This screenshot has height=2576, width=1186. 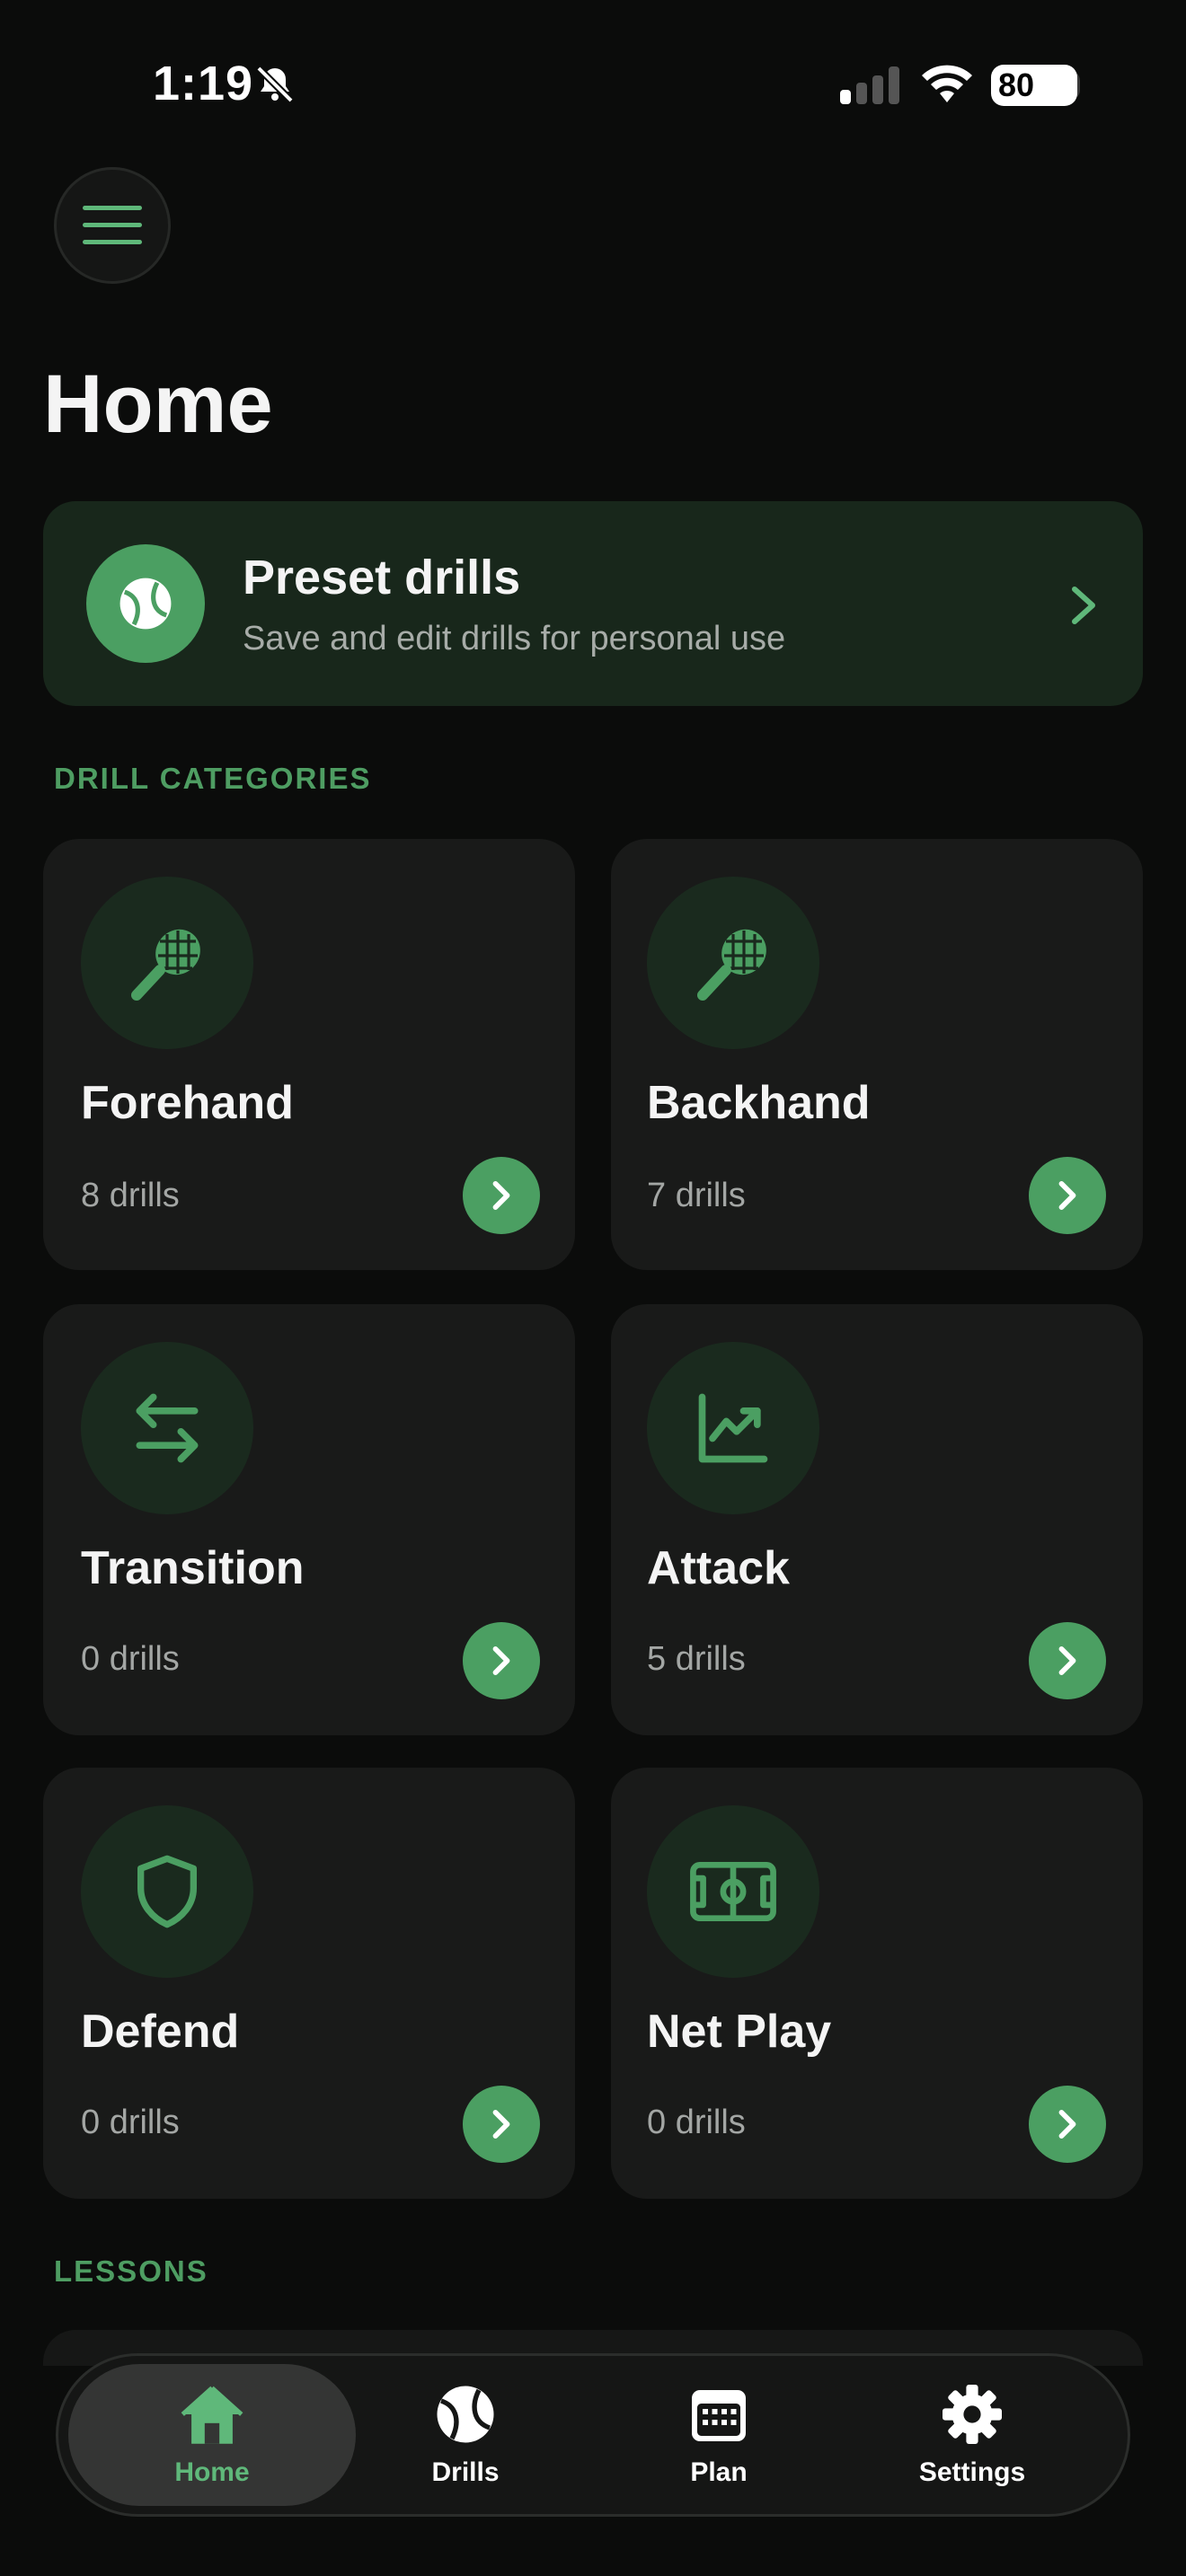 What do you see at coordinates (213, 778) in the screenshot?
I see `section-label-drill-categories: DRILL CATEGORIES` at bounding box center [213, 778].